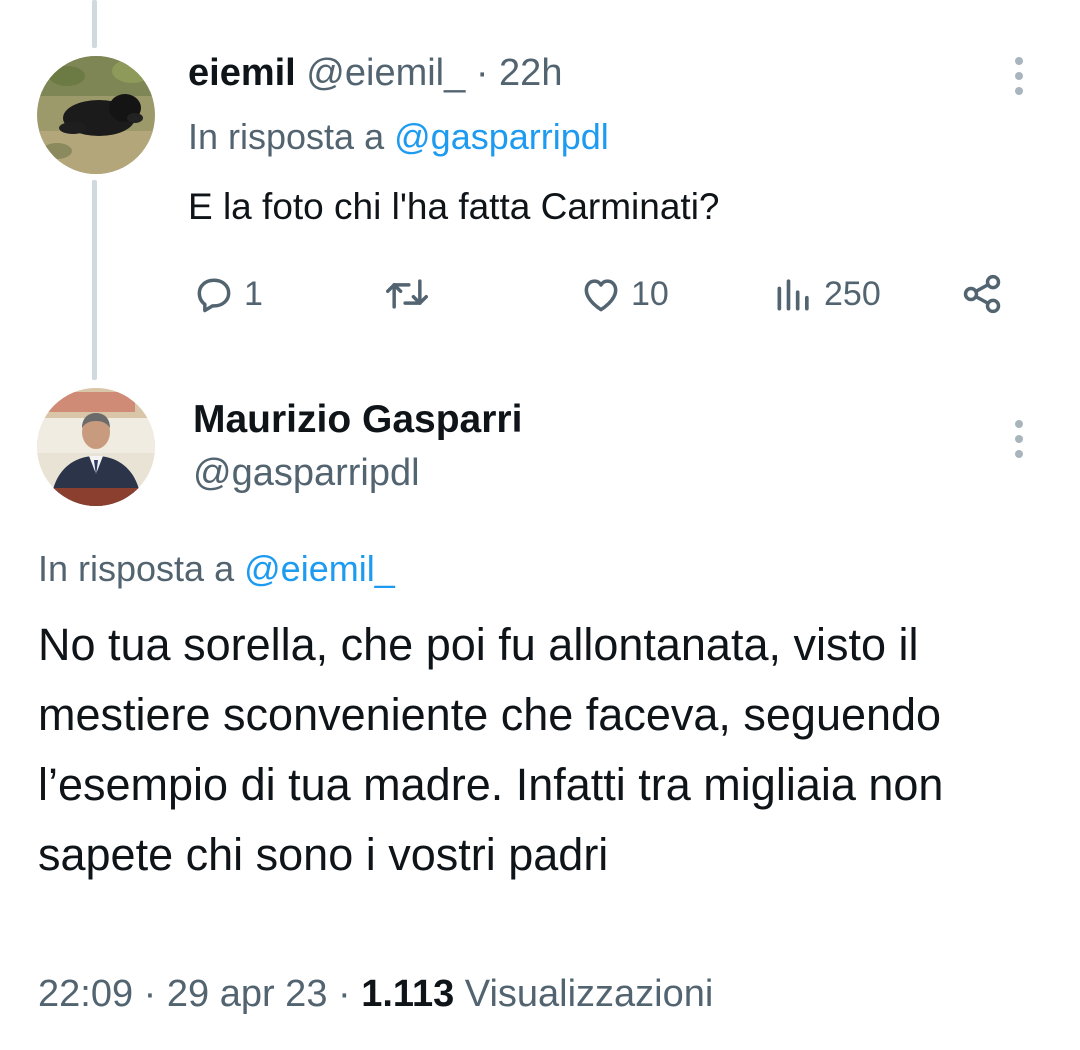  I want to click on view-count: 250, so click(852, 293).